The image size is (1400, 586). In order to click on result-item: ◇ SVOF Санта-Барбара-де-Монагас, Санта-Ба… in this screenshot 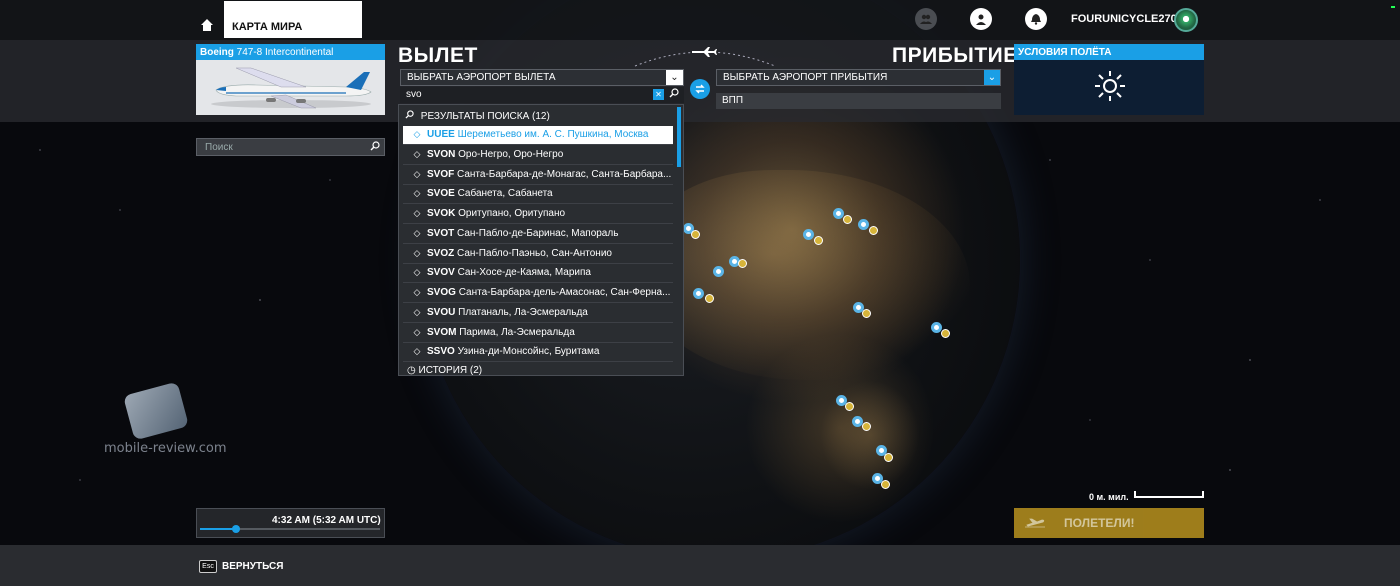, I will do `click(538, 175)`.